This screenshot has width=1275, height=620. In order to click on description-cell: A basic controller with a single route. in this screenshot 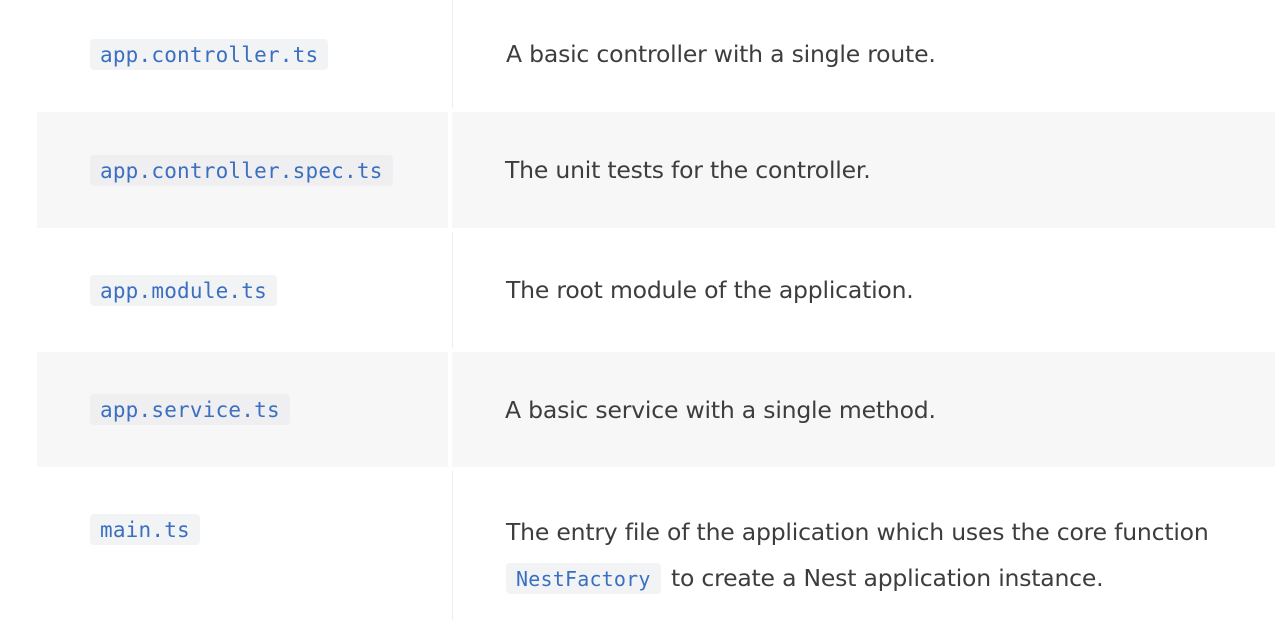, I will do `click(864, 54)`.